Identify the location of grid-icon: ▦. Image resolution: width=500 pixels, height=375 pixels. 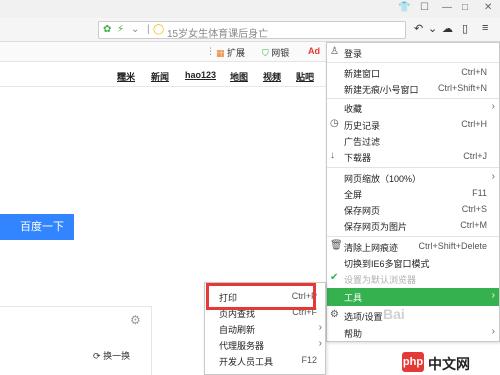
(220, 53).